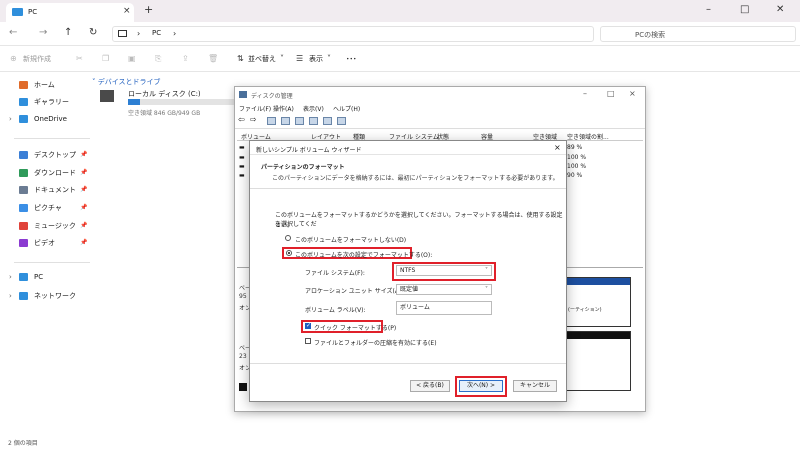  What do you see at coordinates (444, 270) in the screenshot?
I see `filesystem-select: NTFS ˅` at bounding box center [444, 270].